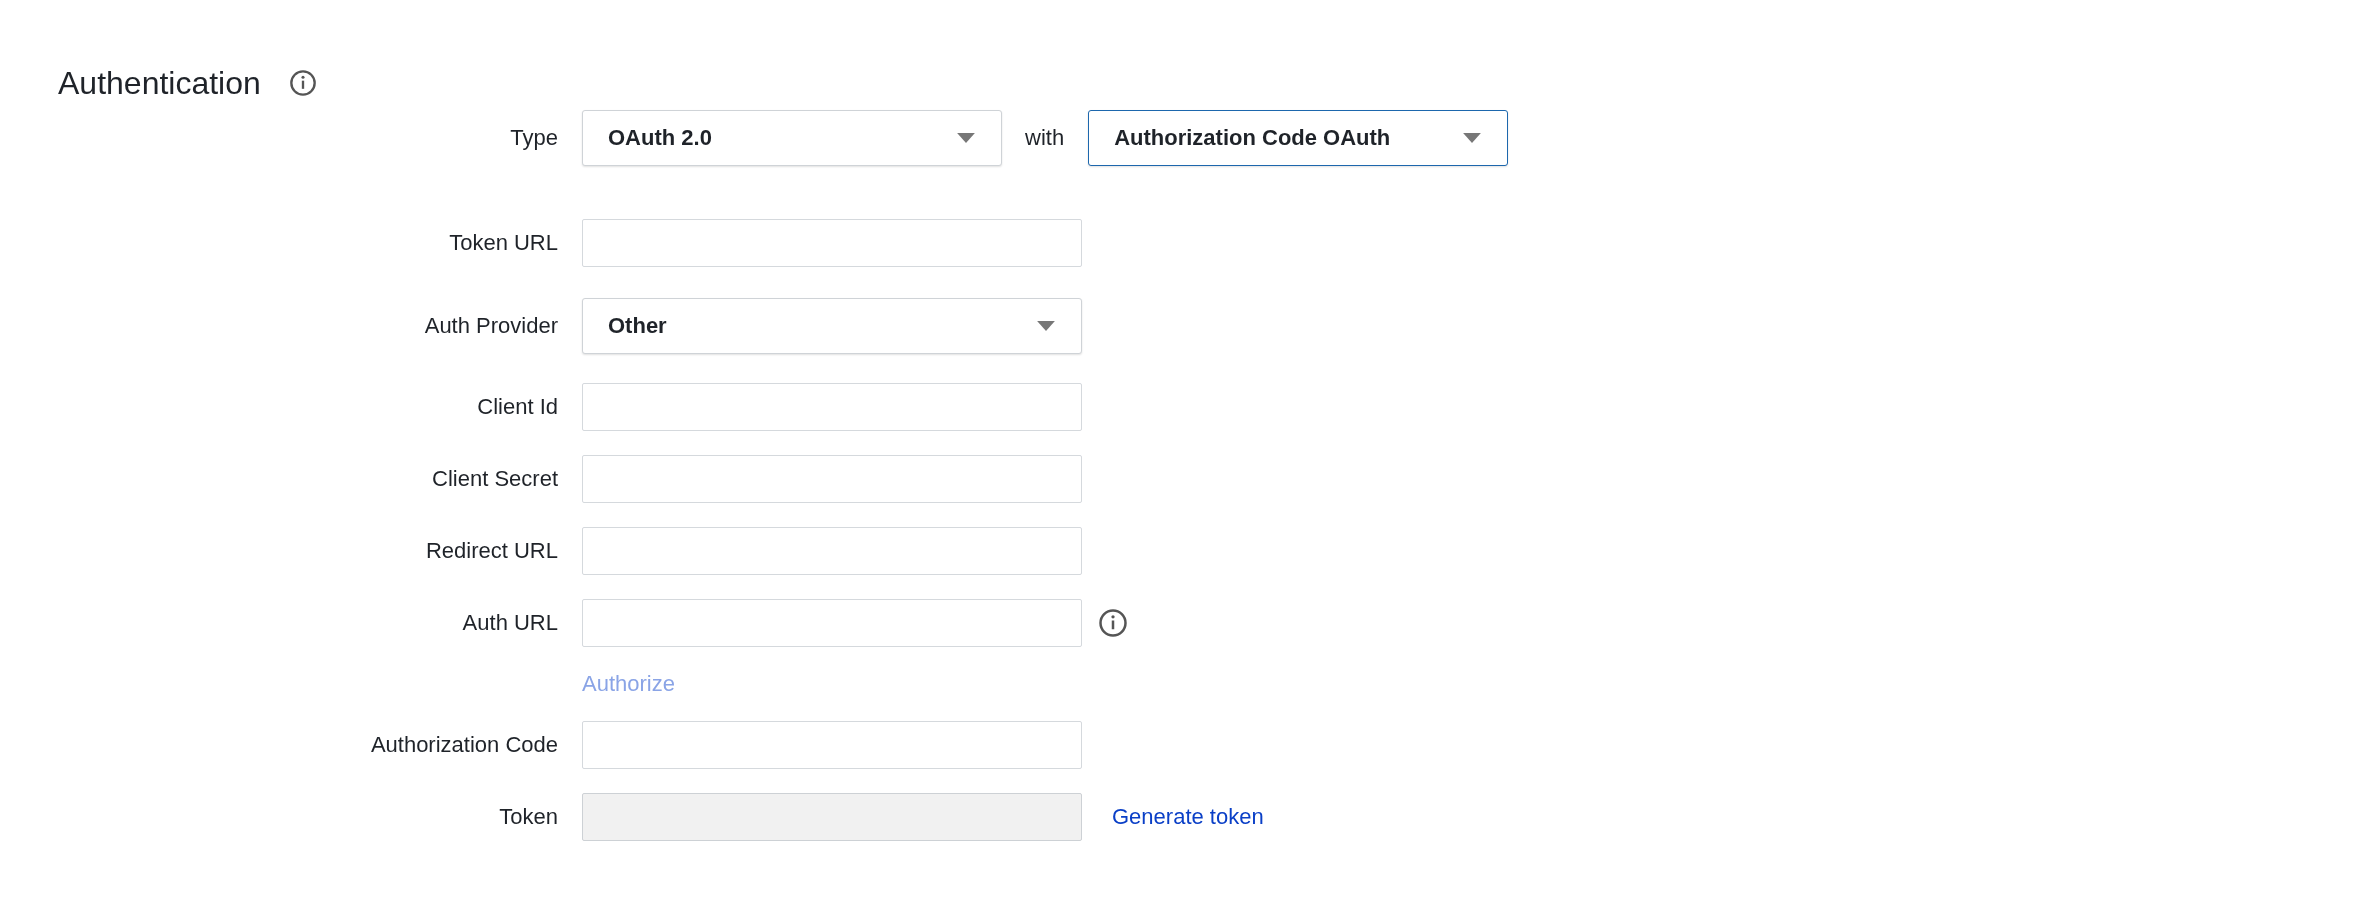 The width and height of the screenshot is (2356, 908). Describe the element at coordinates (509, 623) in the screenshot. I see `field-label: Auth URL` at that location.